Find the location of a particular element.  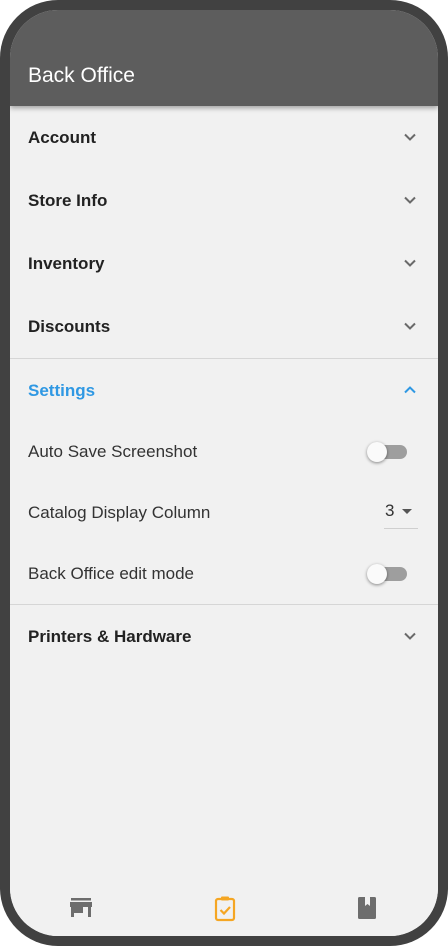

auto-save-screenshot-toggle is located at coordinates (387, 452).